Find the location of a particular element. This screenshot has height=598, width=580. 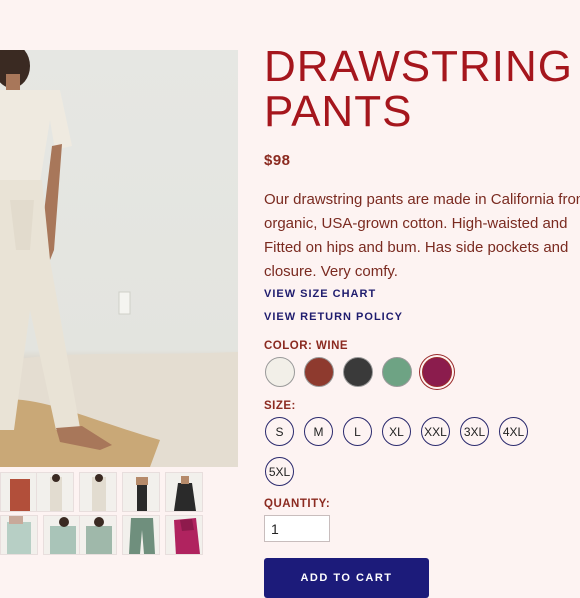

view-return-policy-link: VIEW RETURN POLICY is located at coordinates (333, 317).